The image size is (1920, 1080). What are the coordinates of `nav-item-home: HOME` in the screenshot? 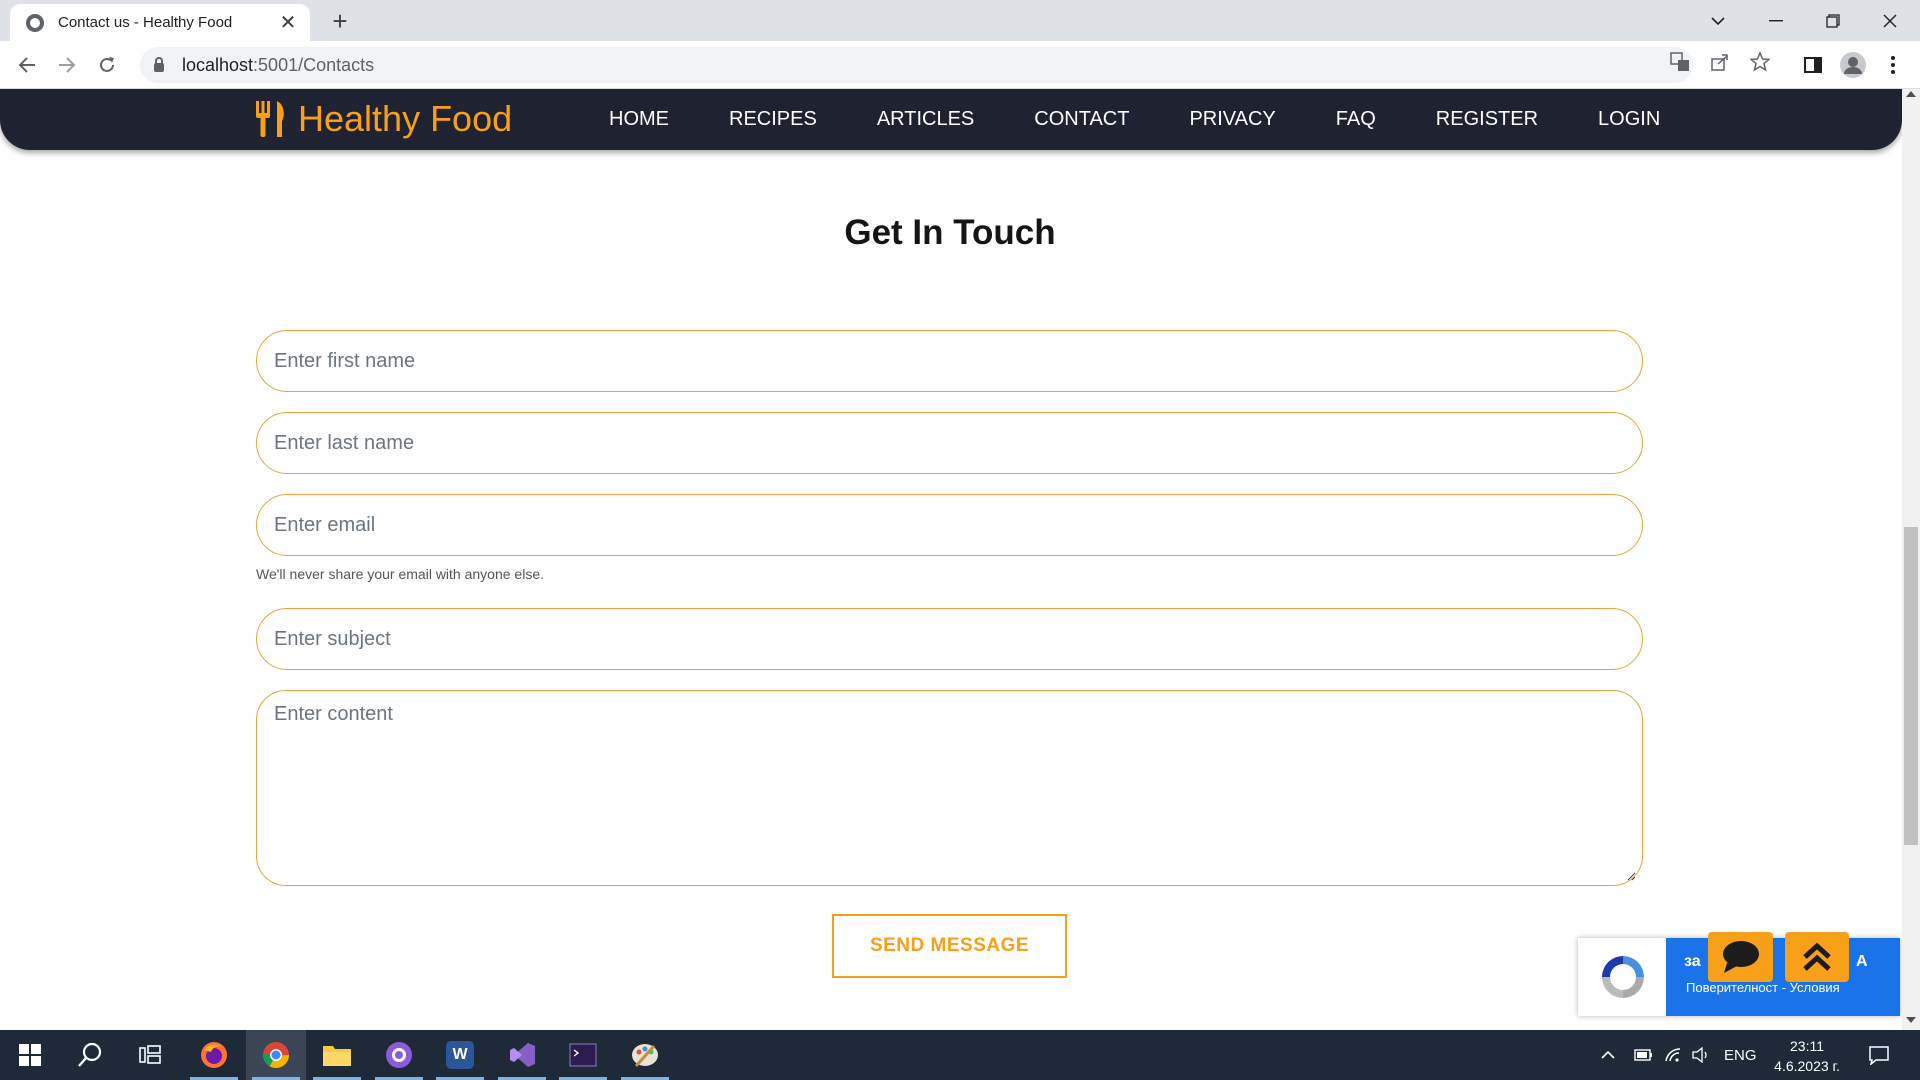 It's located at (639, 119).